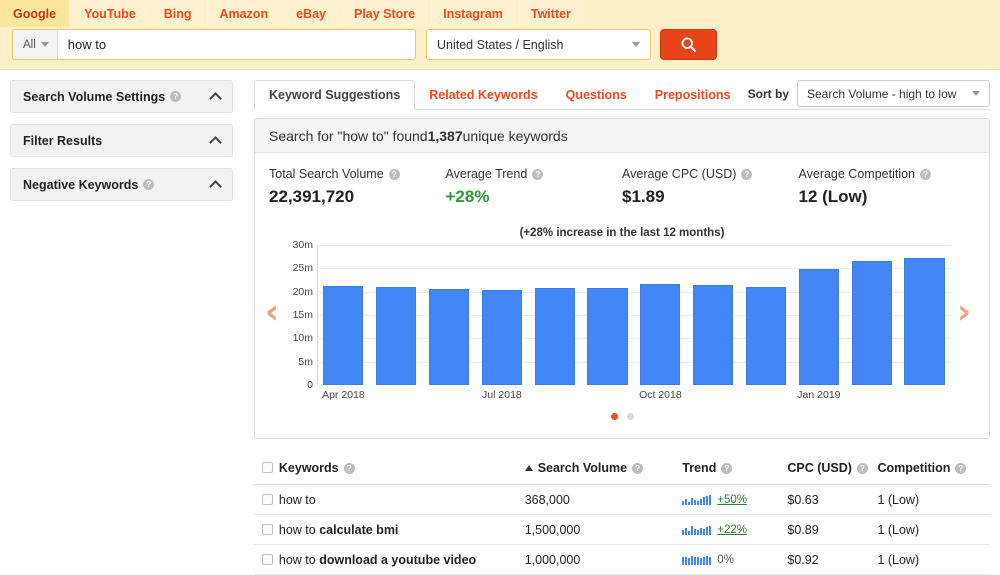 The height and width of the screenshot is (575, 1000). Describe the element at coordinates (63, 140) in the screenshot. I see `sidebar-panel-title: Filter Results` at that location.